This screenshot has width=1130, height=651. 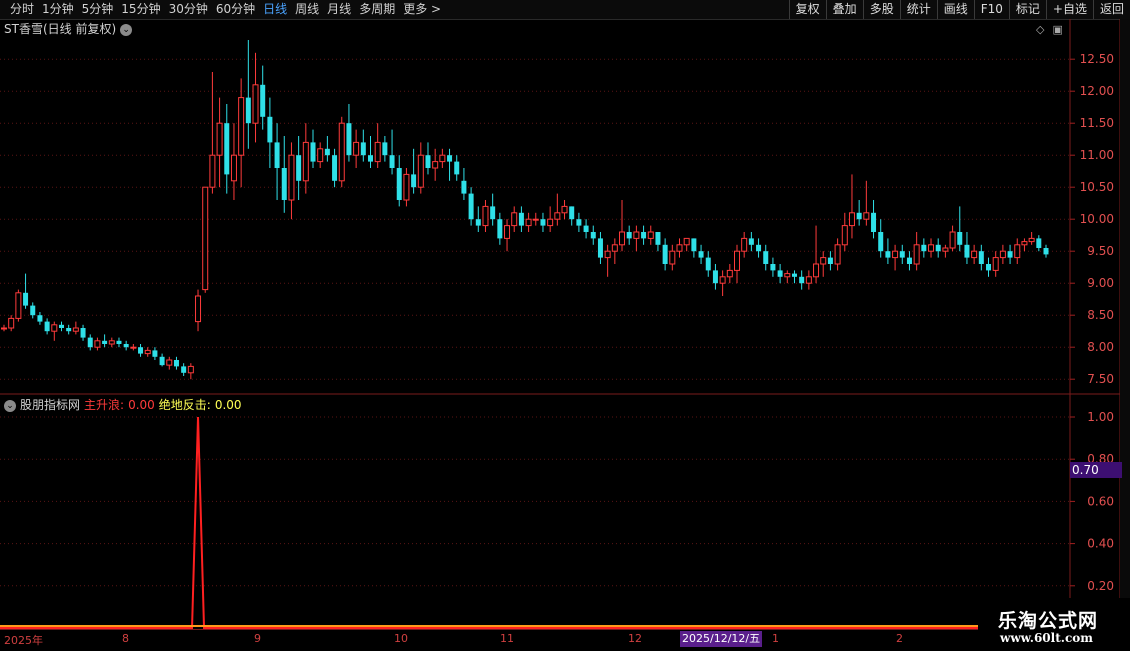 What do you see at coordinates (721, 639) in the screenshot?
I see `date-cursor-label: 2025/12/12/五` at bounding box center [721, 639].